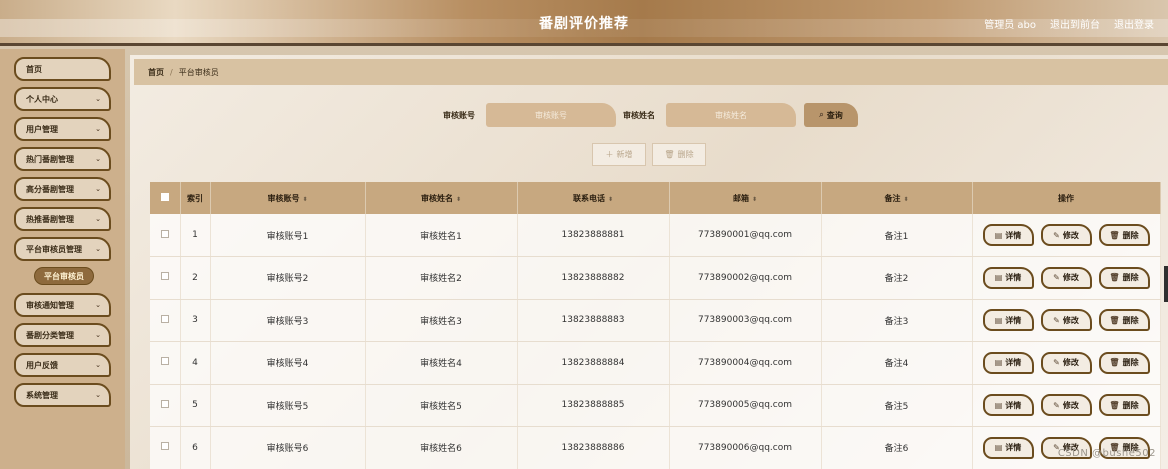  Describe the element at coordinates (441, 235) in the screenshot. I see `cell-name: 审核姓名1` at that location.